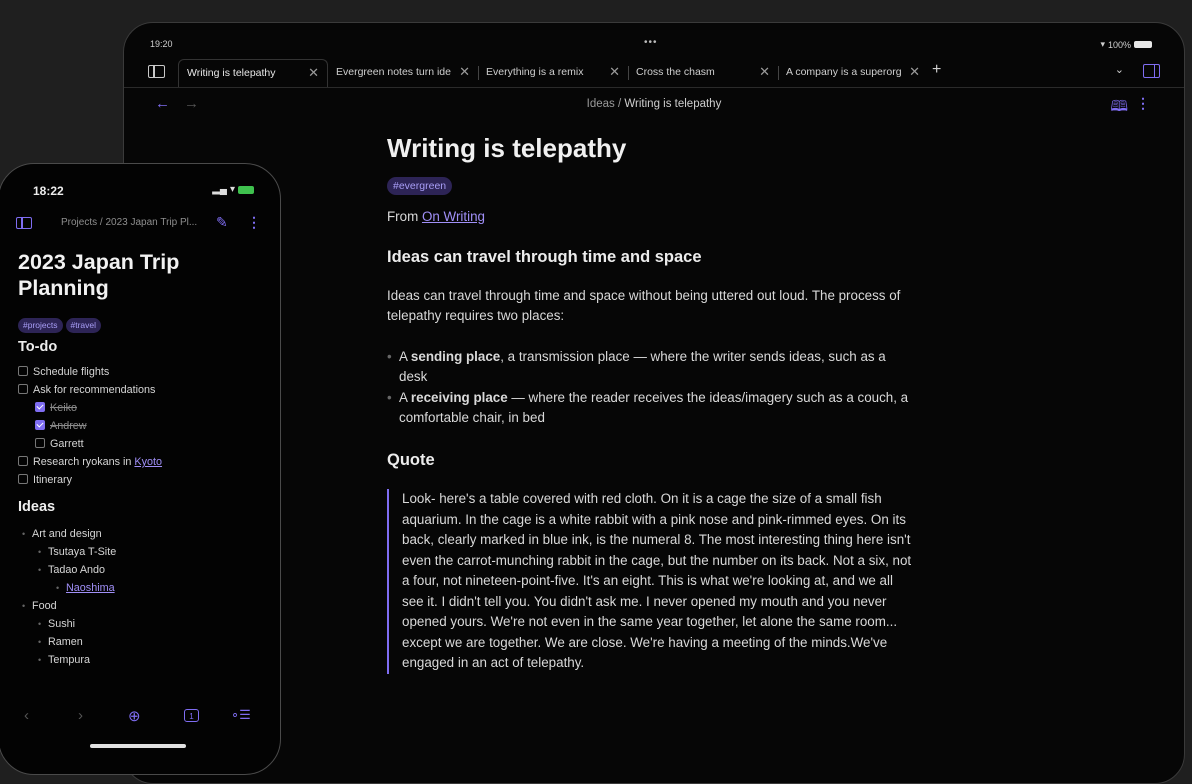  Describe the element at coordinates (143, 444) in the screenshot. I see `todo-item: Garrett` at that location.